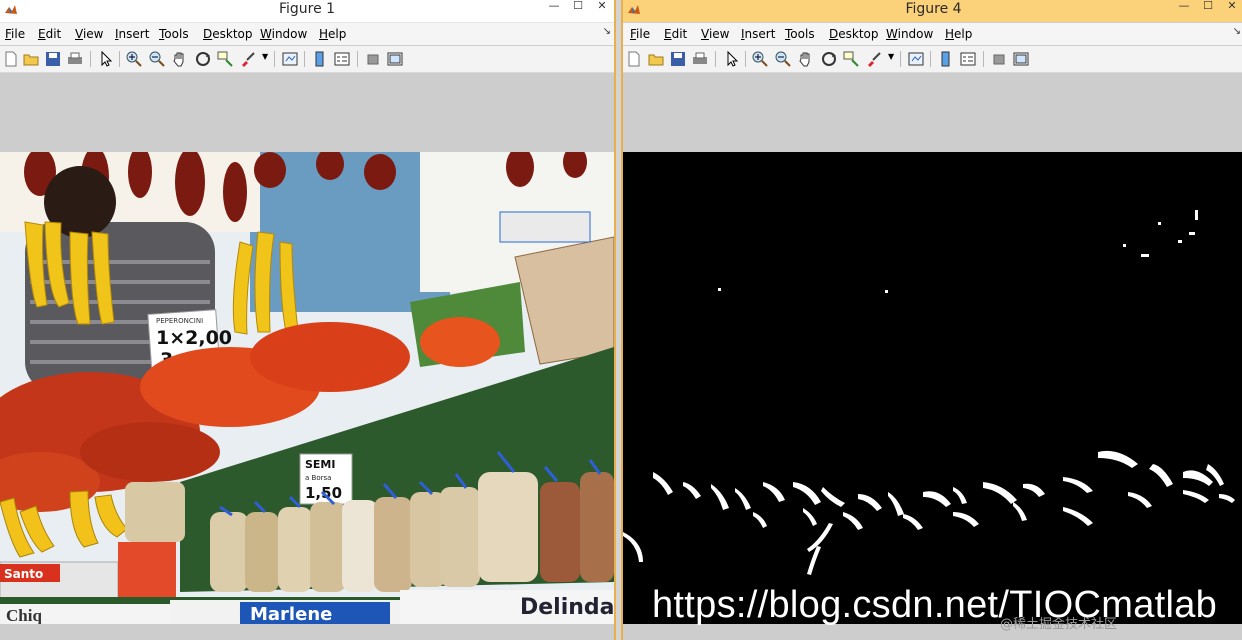 The width and height of the screenshot is (1242, 640). What do you see at coordinates (18, 34) in the screenshot?
I see `menu-label: ile` at bounding box center [18, 34].